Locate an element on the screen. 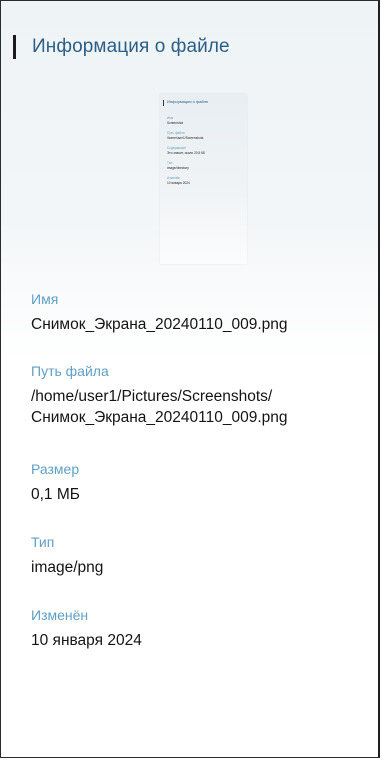 The image size is (382, 760). thumbnail-accent-bar is located at coordinates (163, 103).